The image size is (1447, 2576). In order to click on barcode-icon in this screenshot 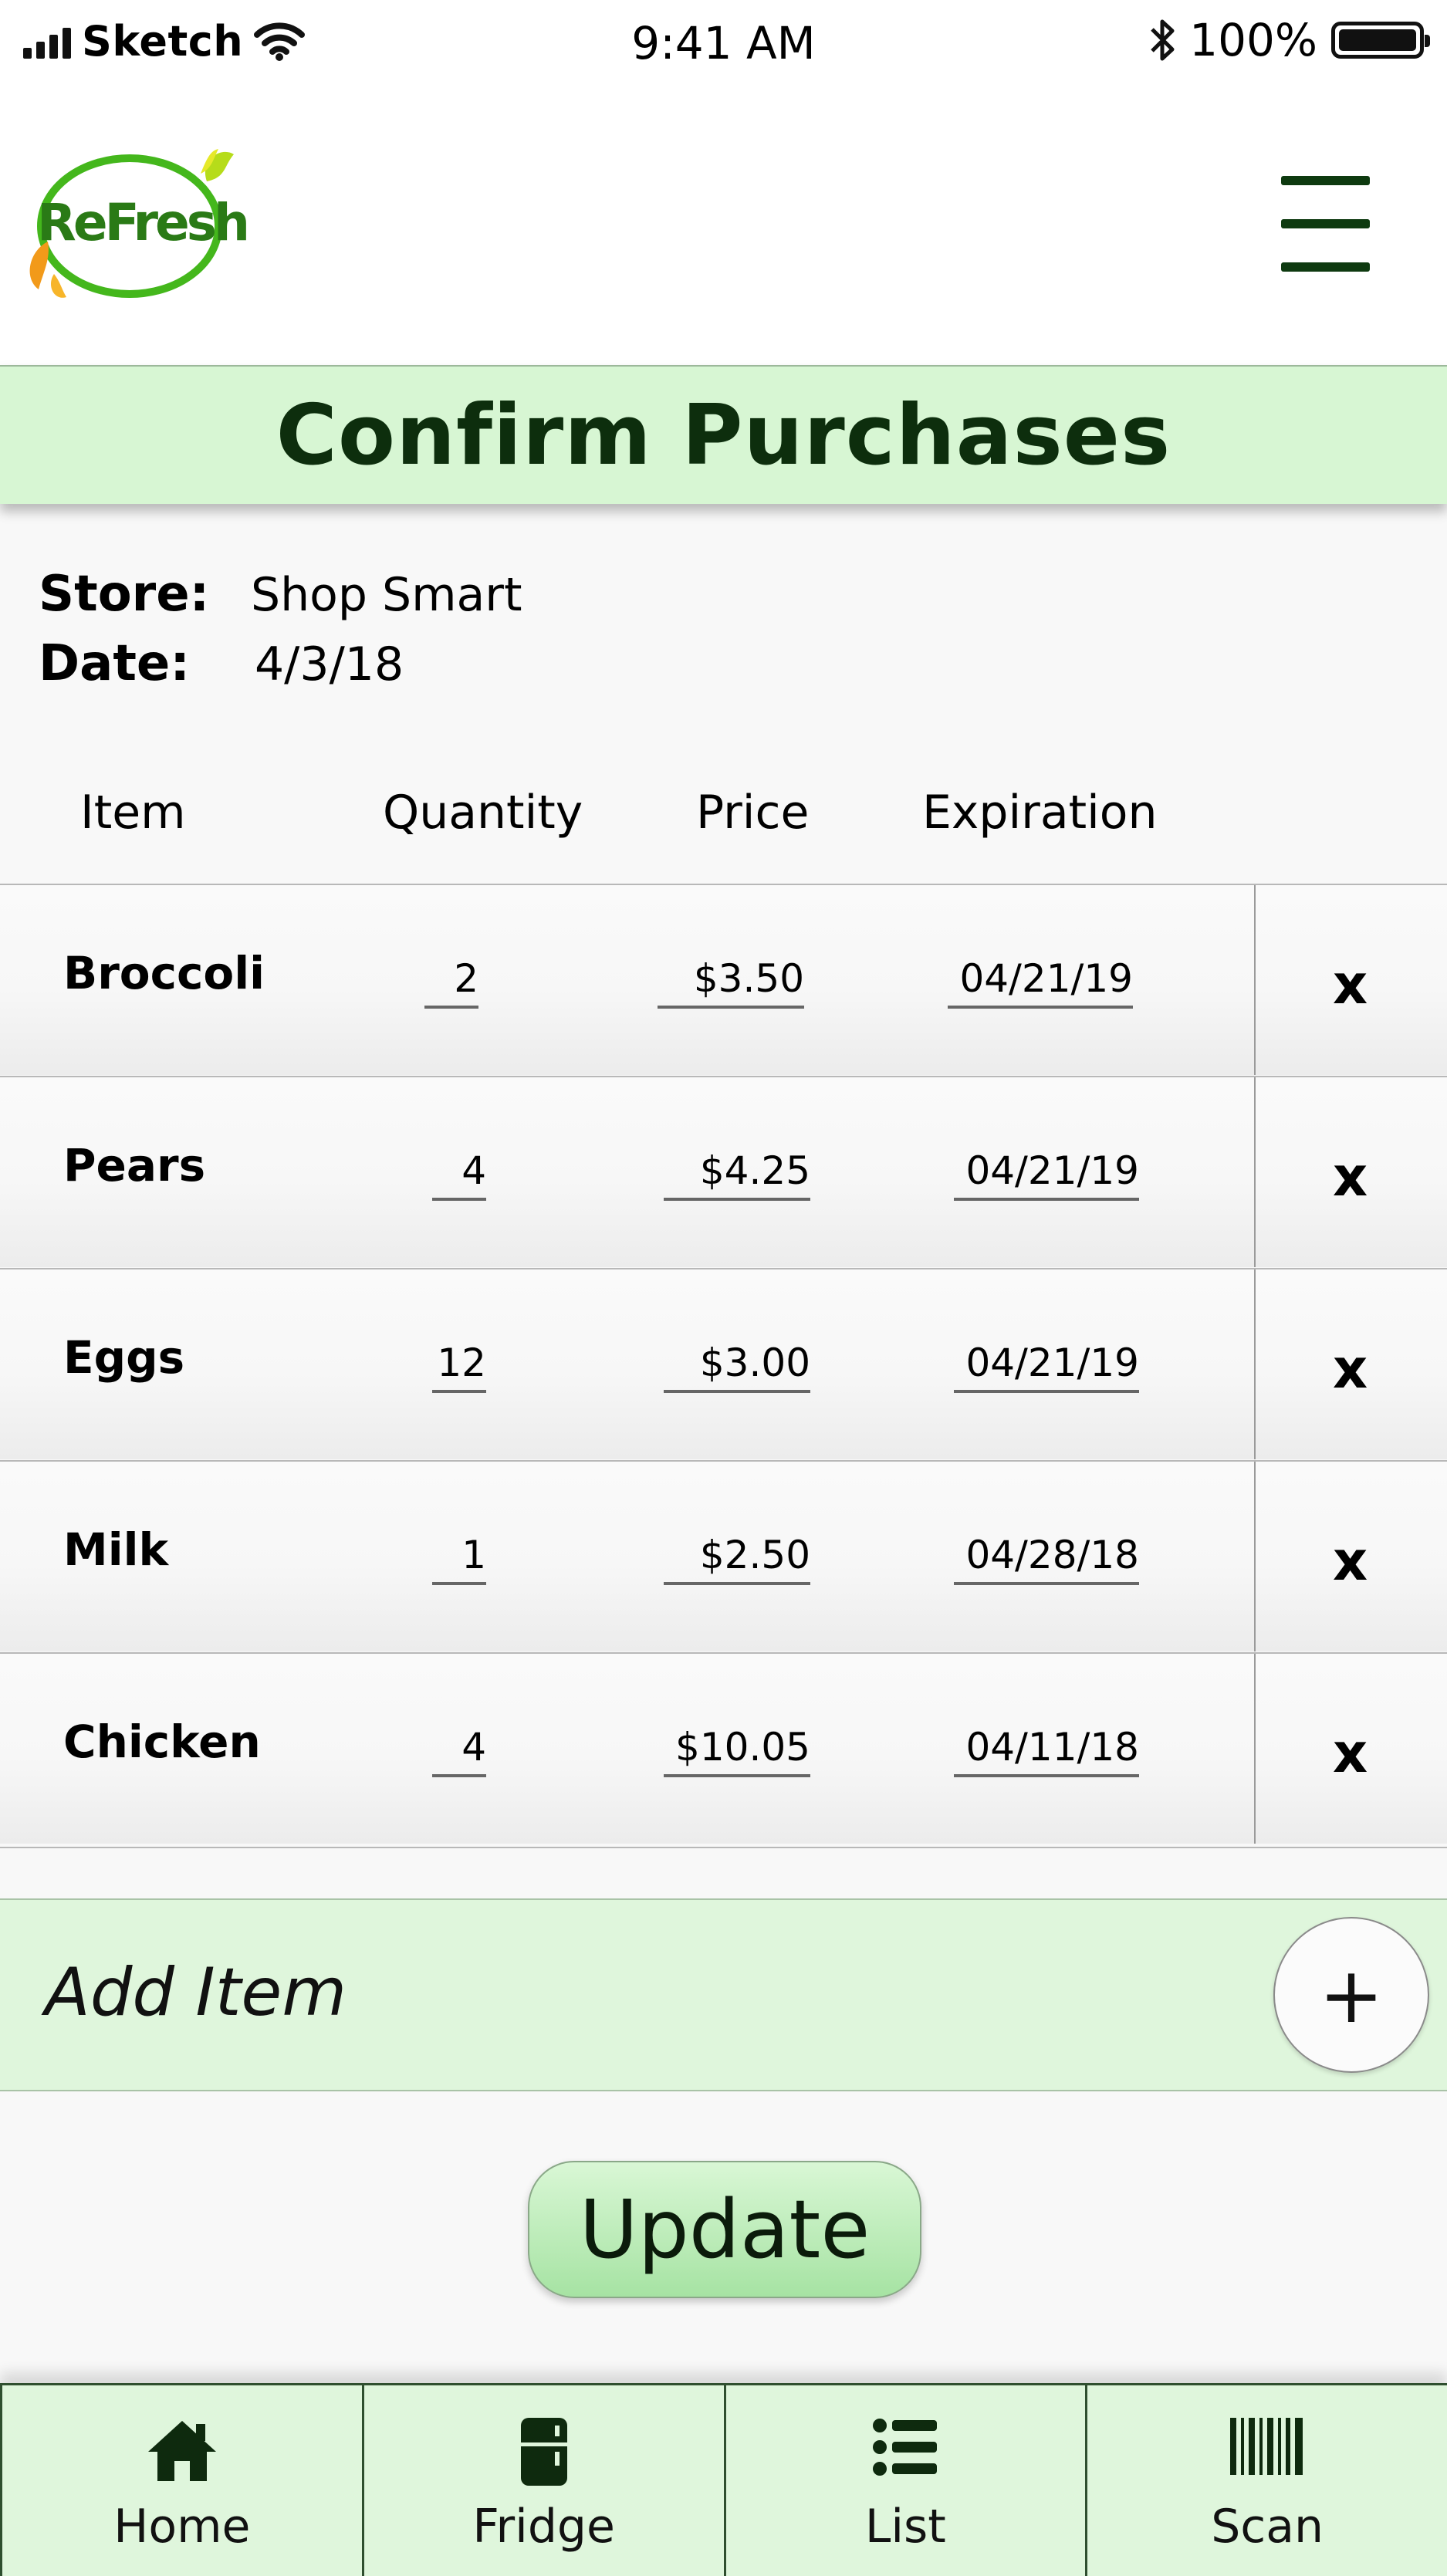, I will do `click(1266, 2446)`.